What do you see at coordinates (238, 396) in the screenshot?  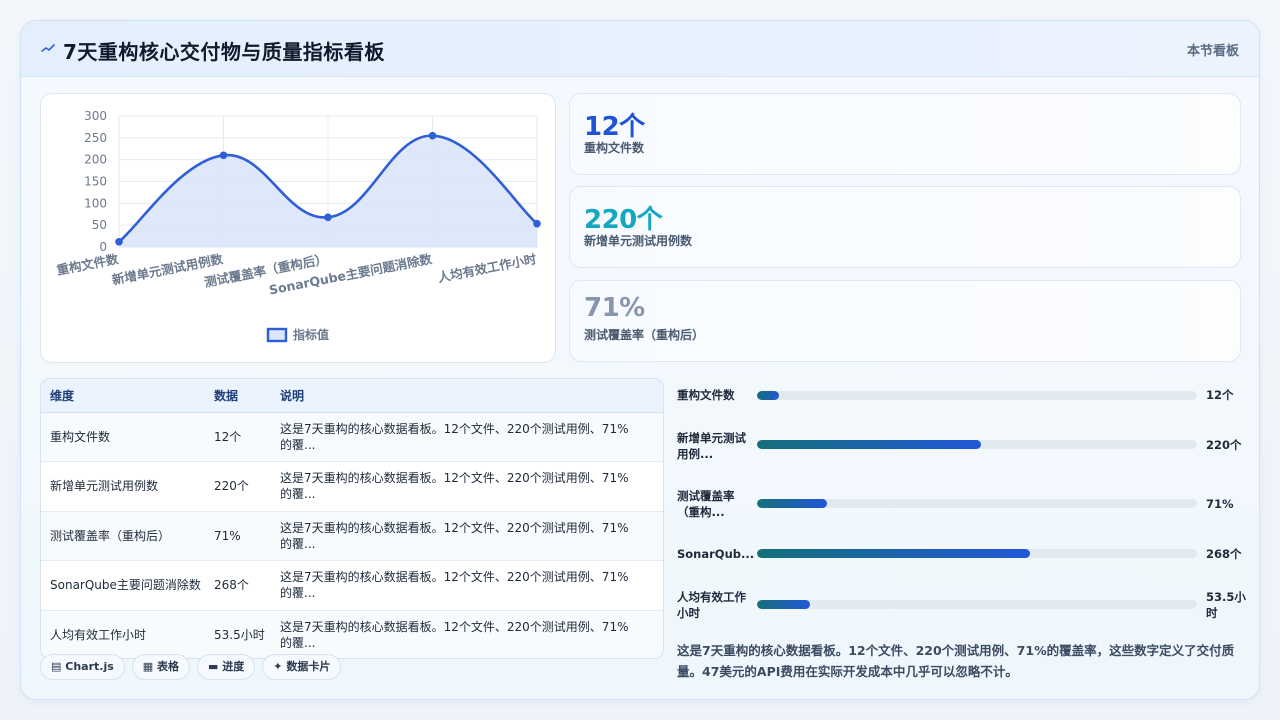 I see `column-header: 数据` at bounding box center [238, 396].